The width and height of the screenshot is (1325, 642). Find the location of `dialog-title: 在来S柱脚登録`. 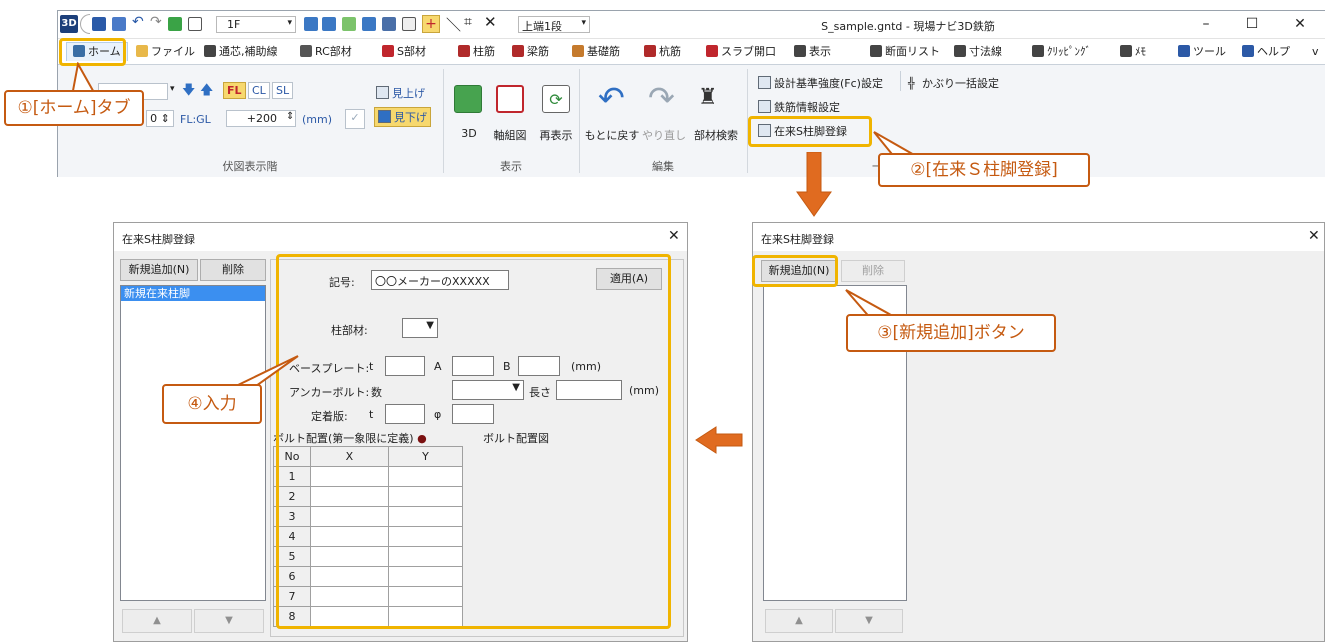

dialog-title: 在来S柱脚登録 is located at coordinates (797, 239).